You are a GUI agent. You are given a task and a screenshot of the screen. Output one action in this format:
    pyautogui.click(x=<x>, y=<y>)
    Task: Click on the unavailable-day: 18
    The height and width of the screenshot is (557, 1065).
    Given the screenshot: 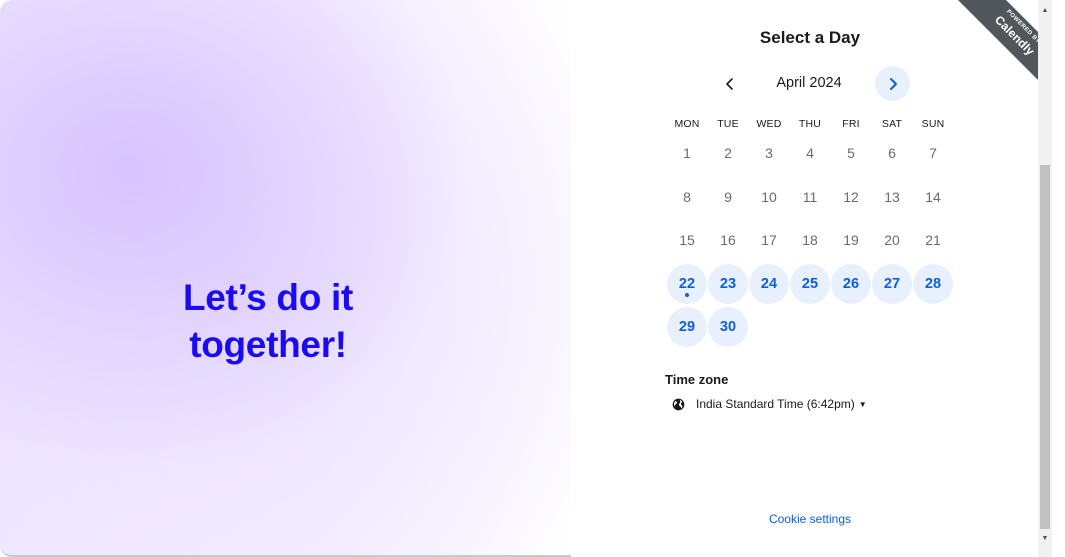 What is the action you would take?
    pyautogui.click(x=810, y=240)
    